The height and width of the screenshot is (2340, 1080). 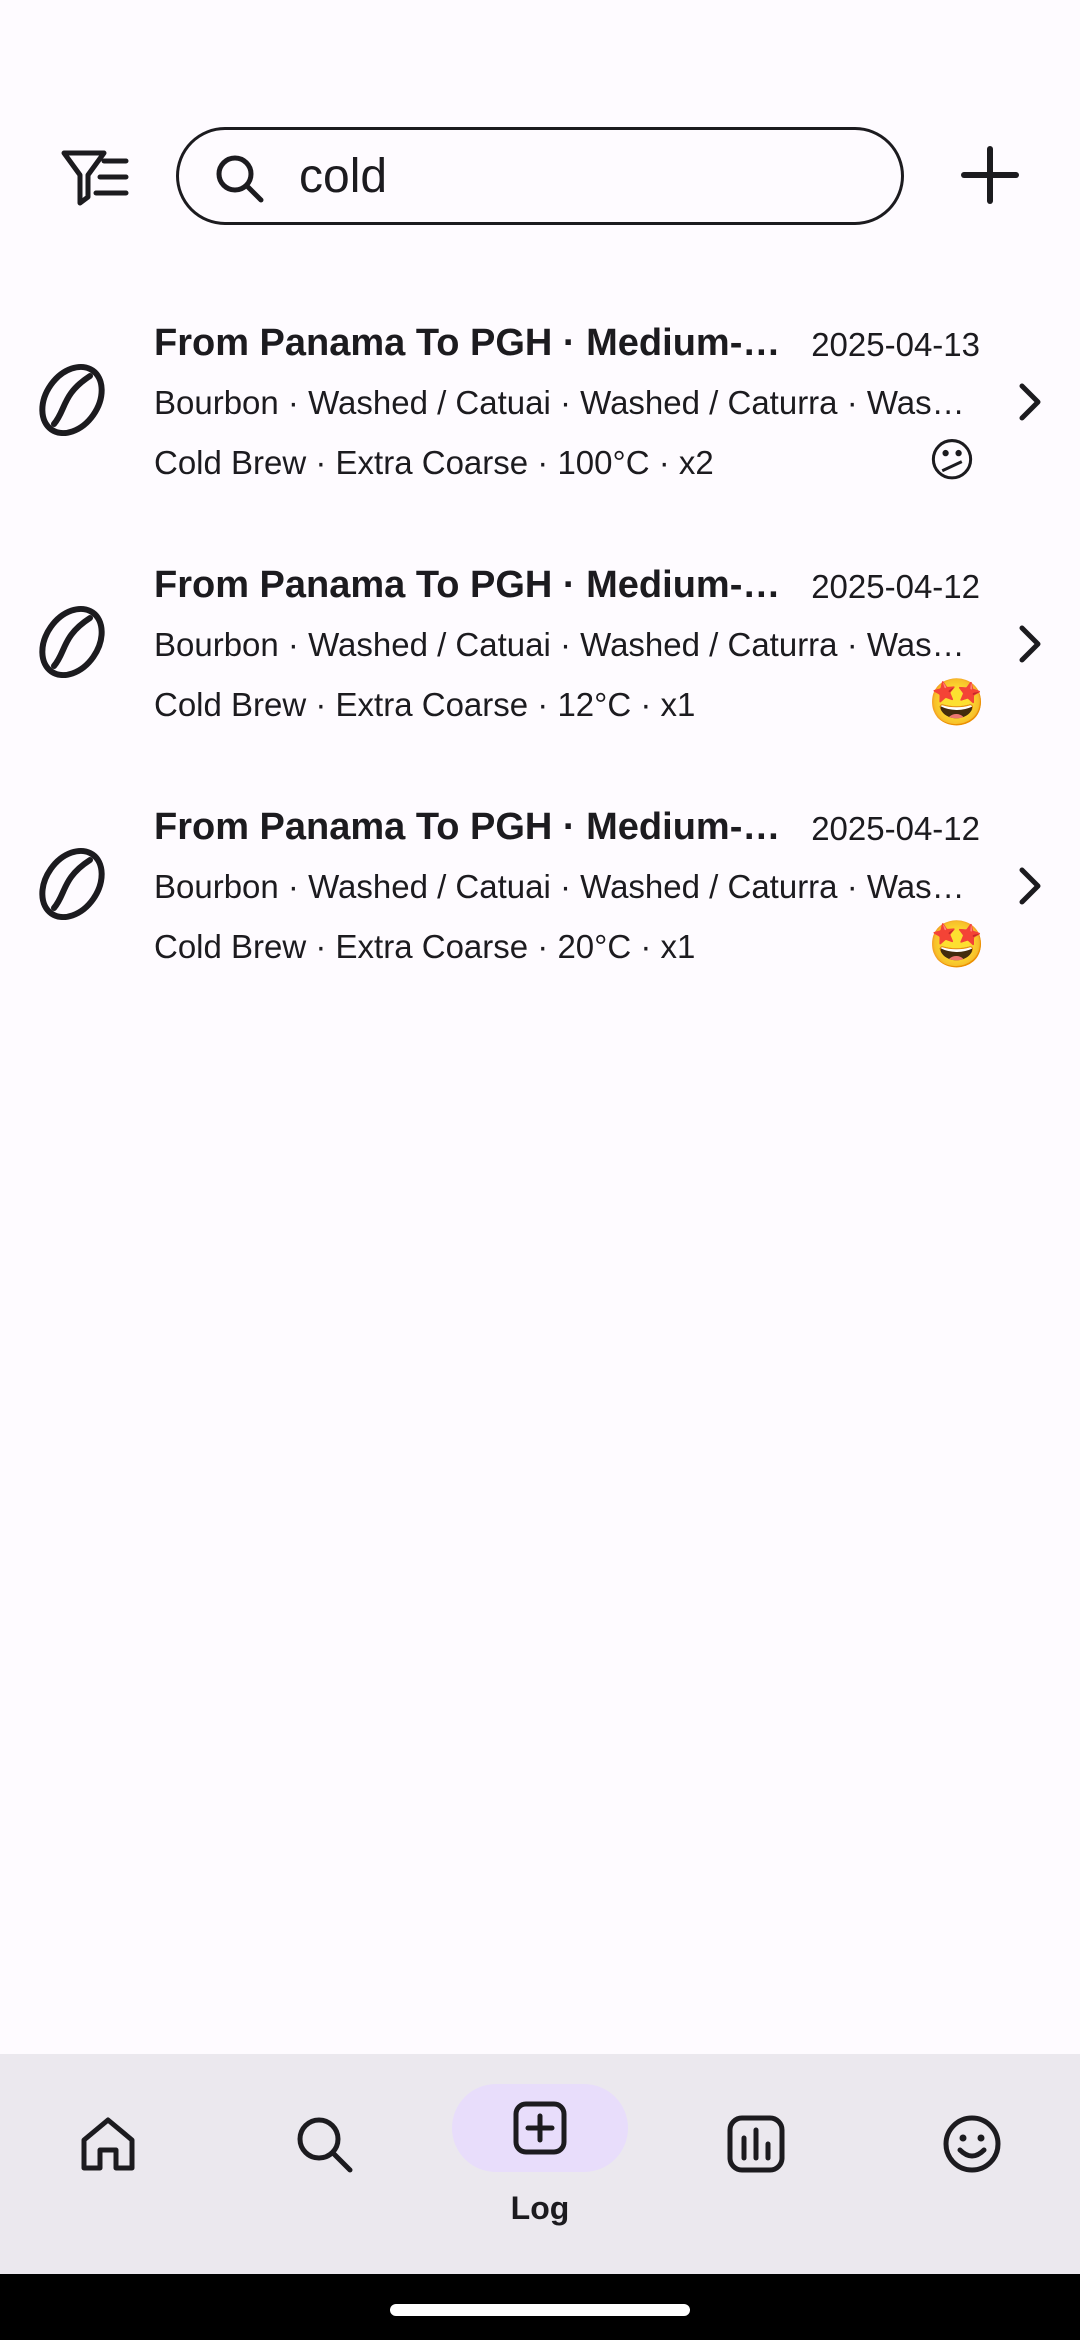 I want to click on filter-list-icon, so click(x=95, y=178).